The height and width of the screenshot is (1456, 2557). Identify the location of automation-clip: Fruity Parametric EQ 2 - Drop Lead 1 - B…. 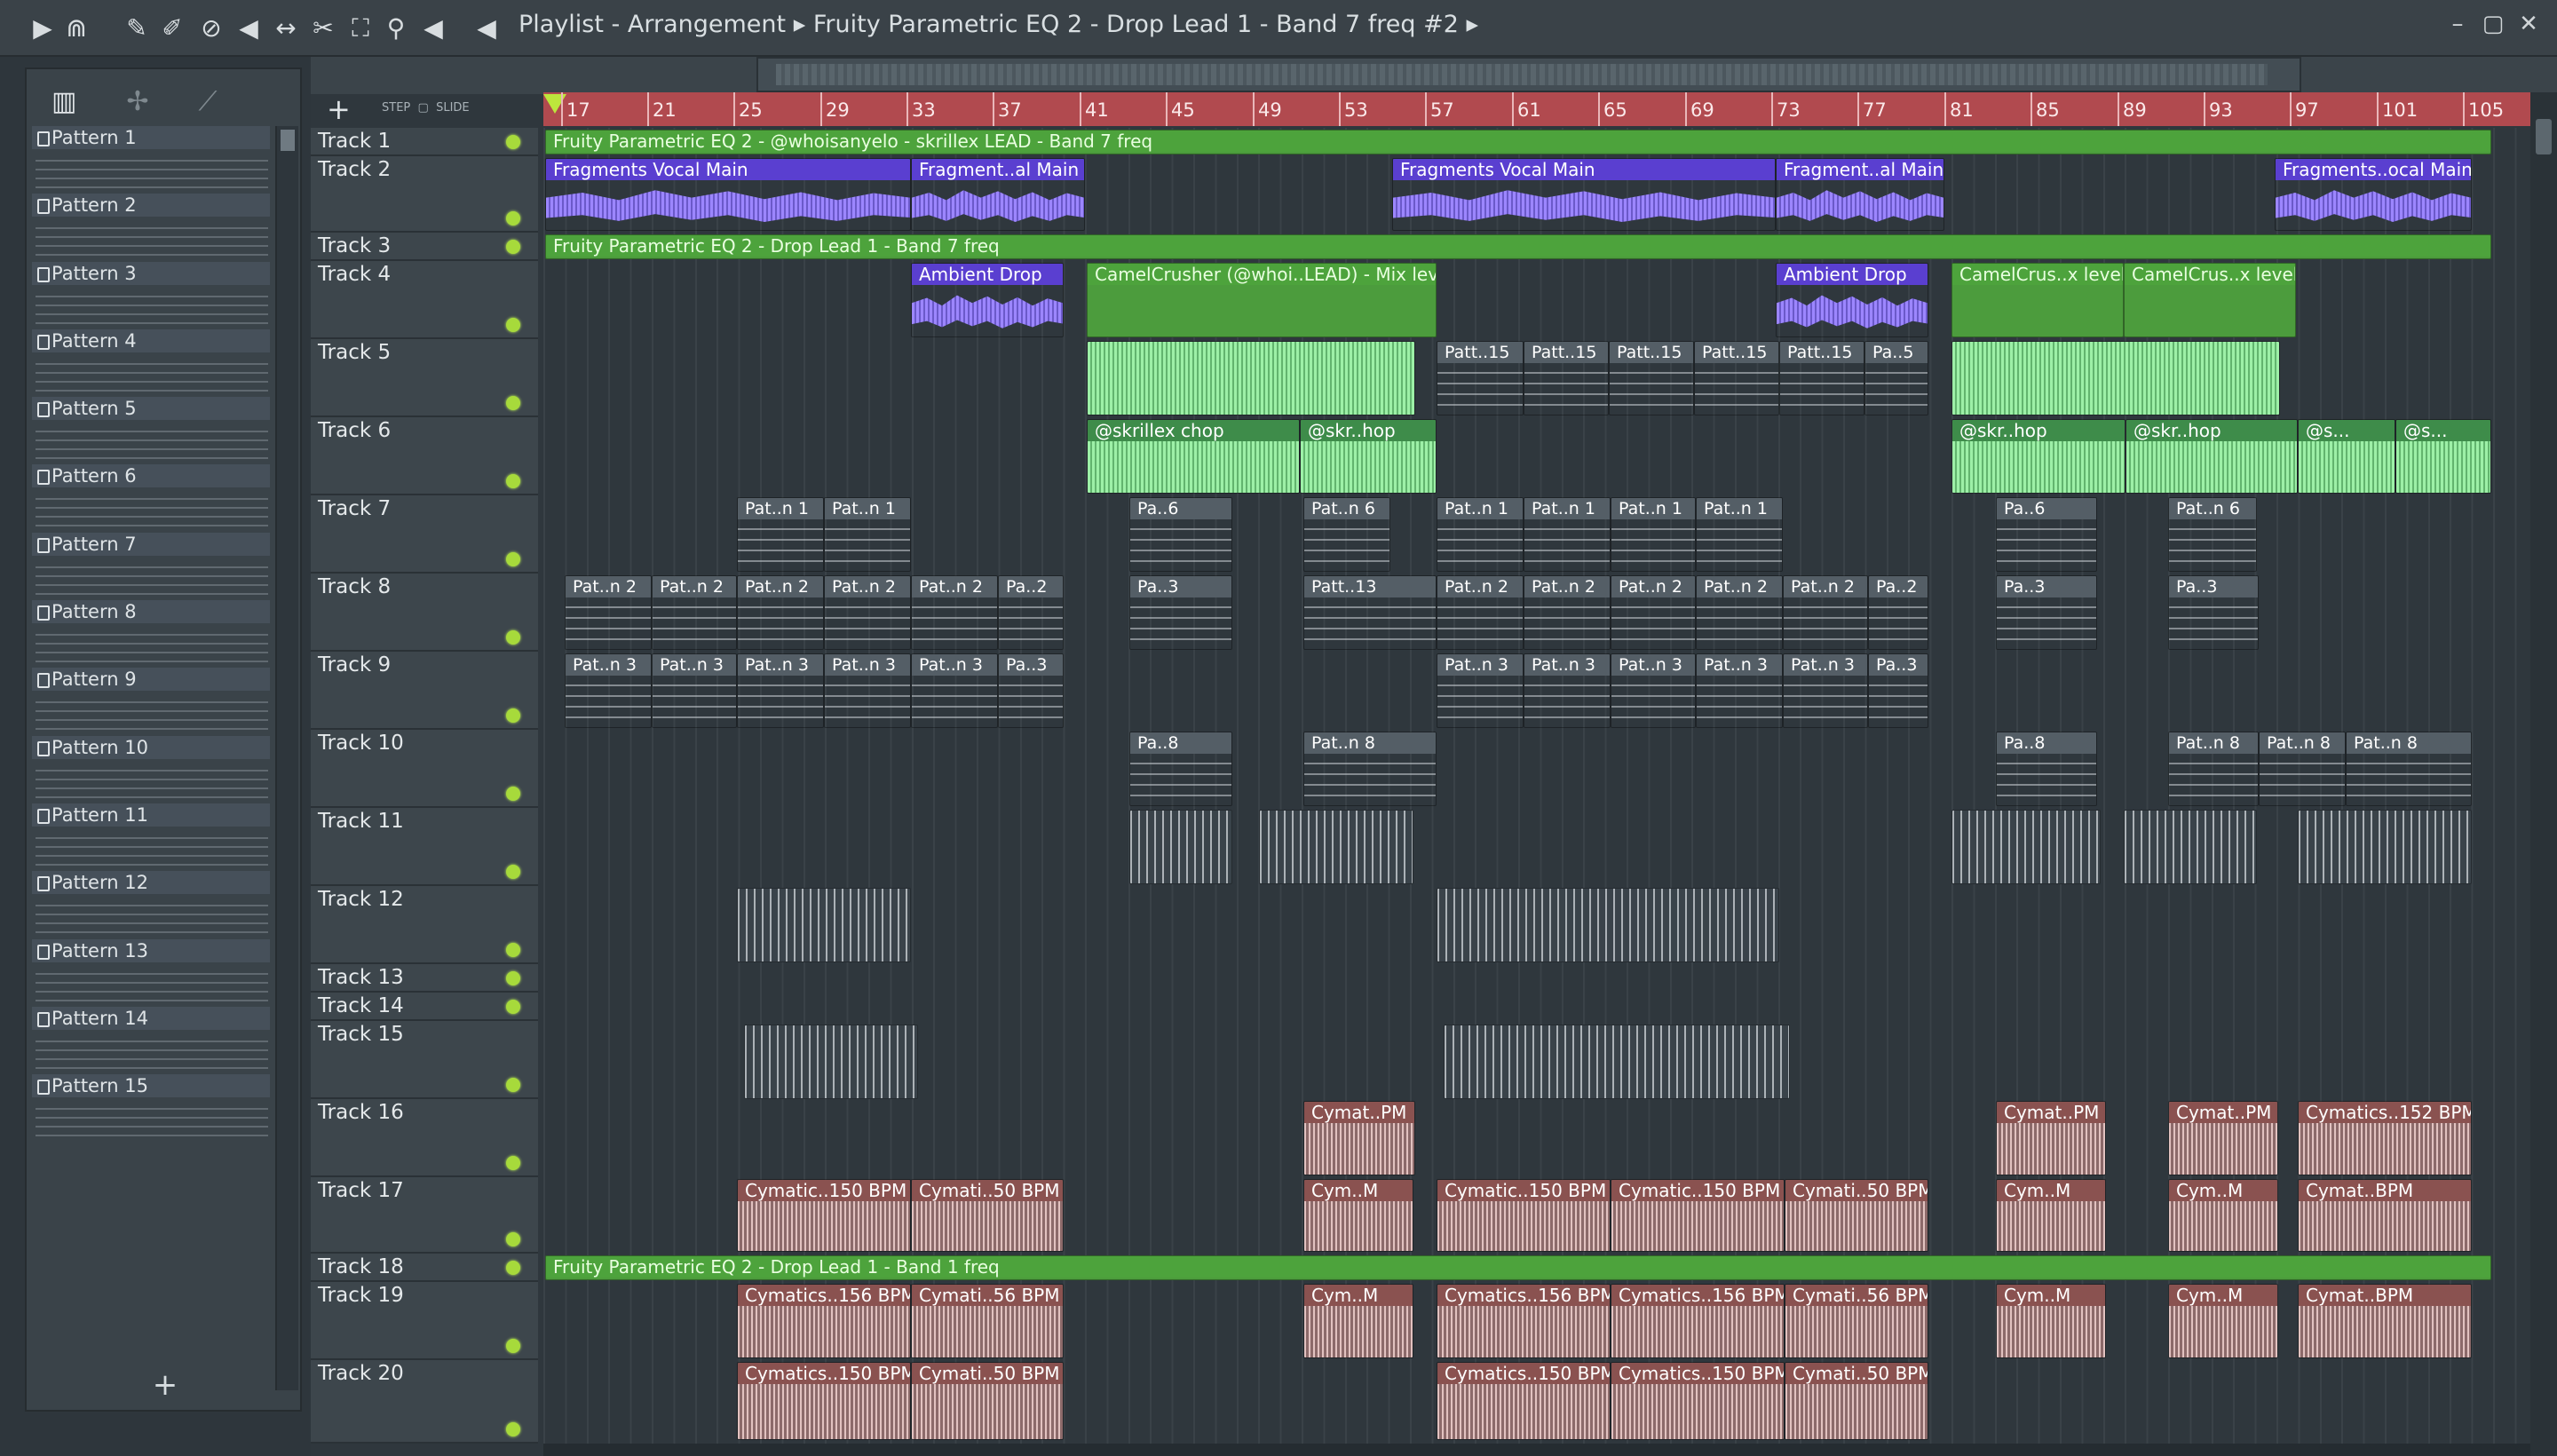
(1518, 247).